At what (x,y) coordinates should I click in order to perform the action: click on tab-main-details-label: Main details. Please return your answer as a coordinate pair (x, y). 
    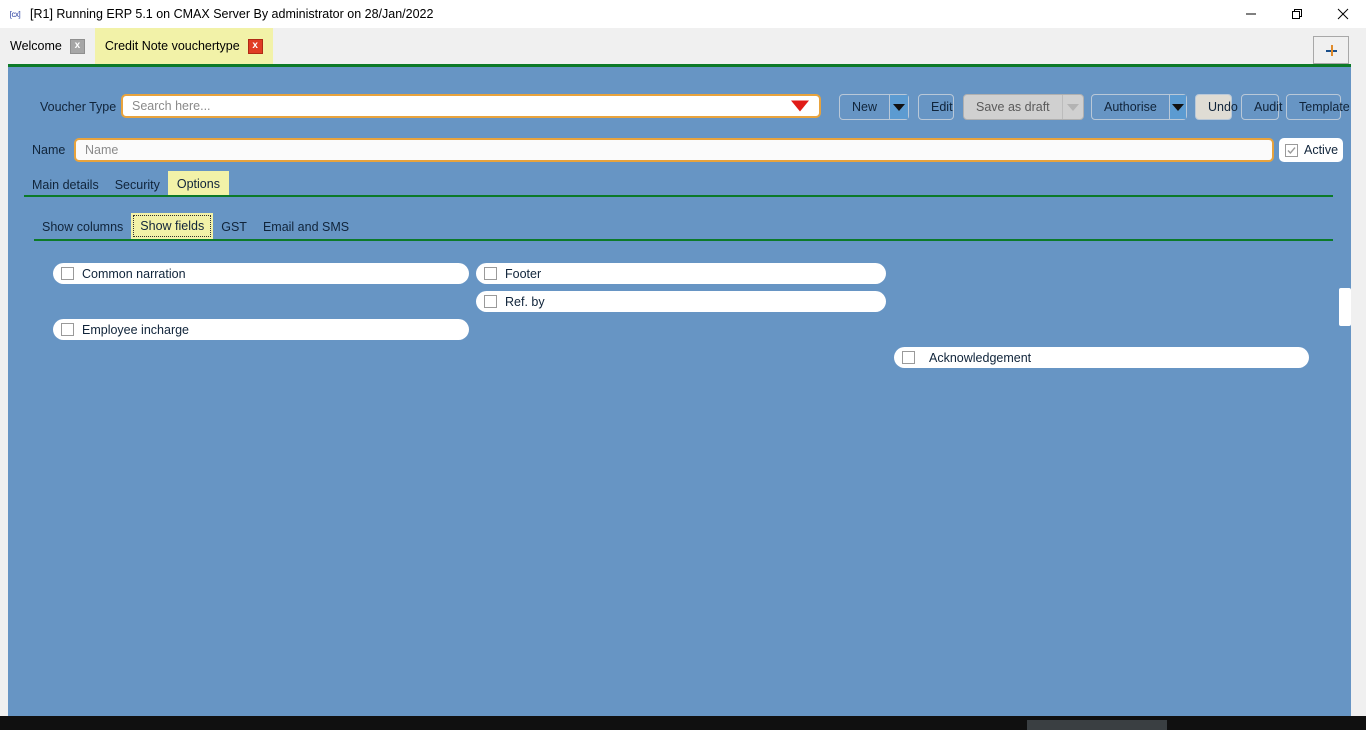
    Looking at the image, I should click on (65, 185).